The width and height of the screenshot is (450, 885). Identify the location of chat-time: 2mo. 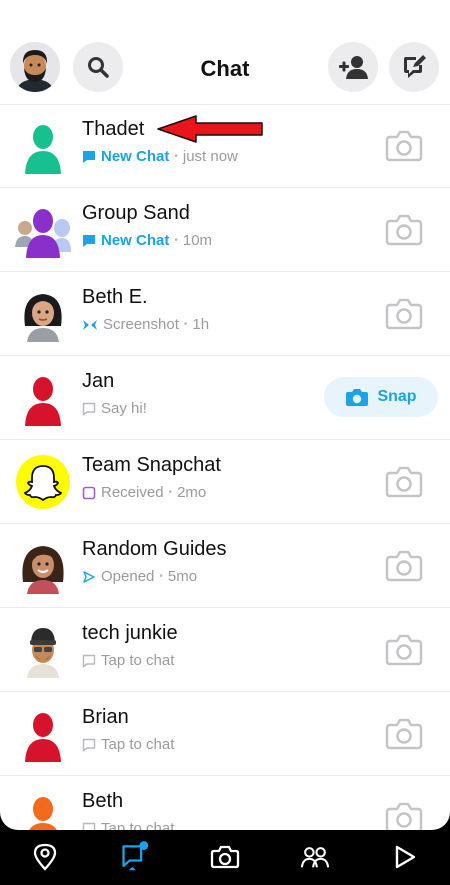
(192, 492).